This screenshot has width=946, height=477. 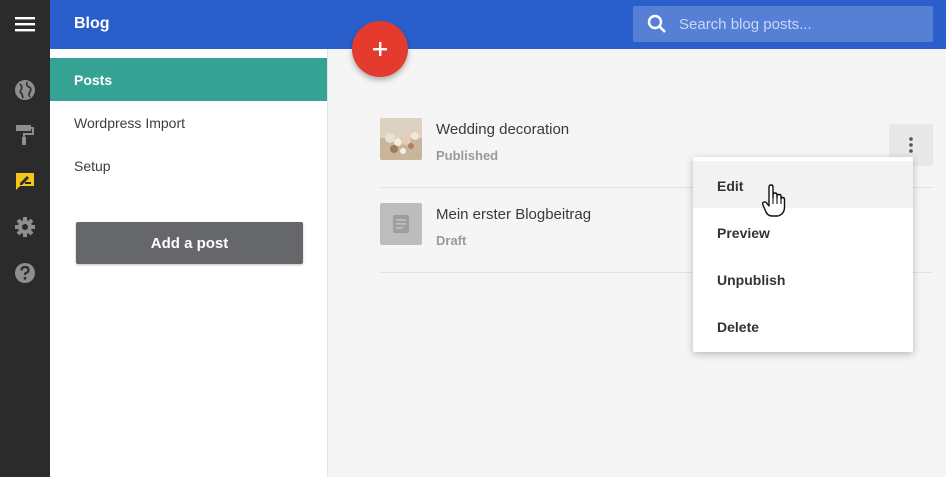 I want to click on post-title: Wedding decoration, so click(x=503, y=129).